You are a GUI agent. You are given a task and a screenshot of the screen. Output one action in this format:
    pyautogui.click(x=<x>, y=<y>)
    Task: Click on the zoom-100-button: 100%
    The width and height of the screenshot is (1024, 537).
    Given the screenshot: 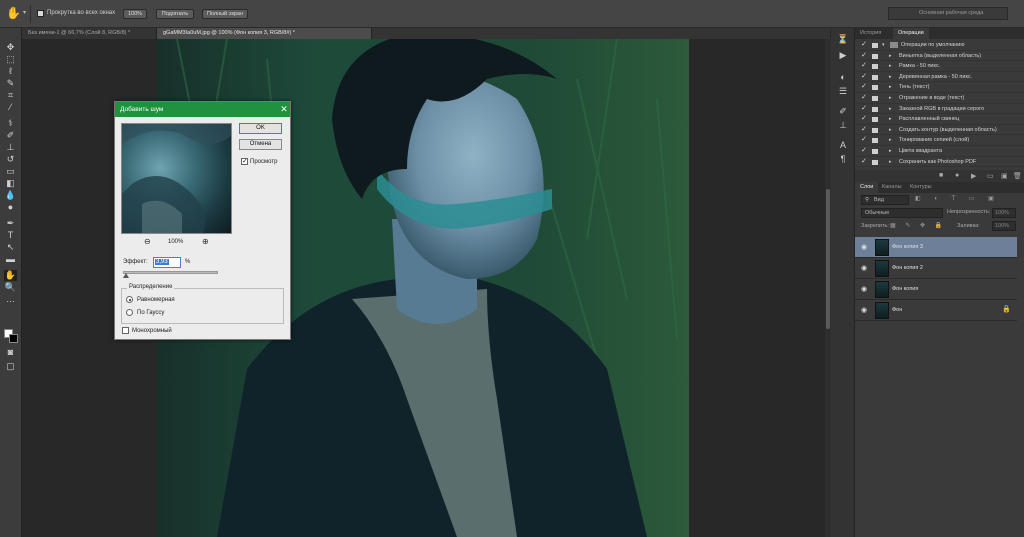 What is the action you would take?
    pyautogui.click(x=135, y=14)
    